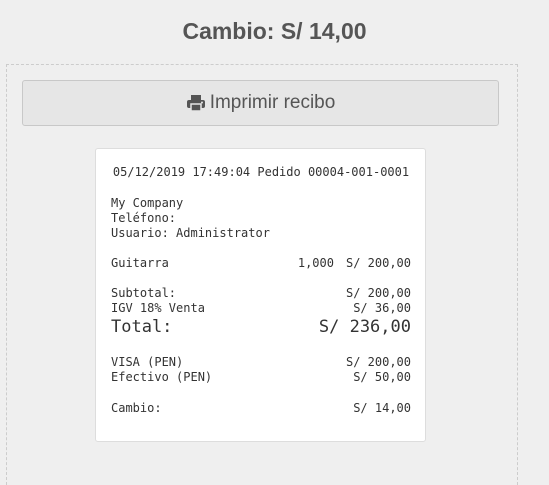  What do you see at coordinates (382, 308) in the screenshot?
I see `tax-value: S/ 36,00` at bounding box center [382, 308].